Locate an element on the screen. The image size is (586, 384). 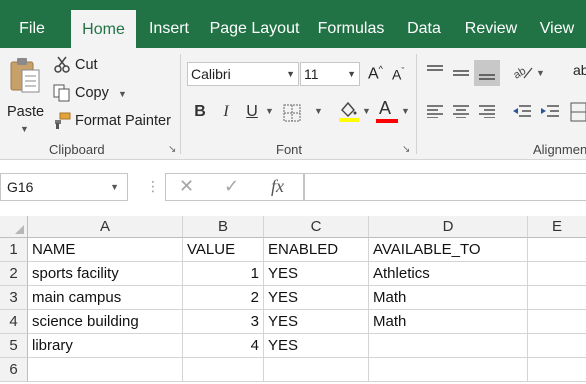
cell-c3: YES is located at coordinates (316, 298).